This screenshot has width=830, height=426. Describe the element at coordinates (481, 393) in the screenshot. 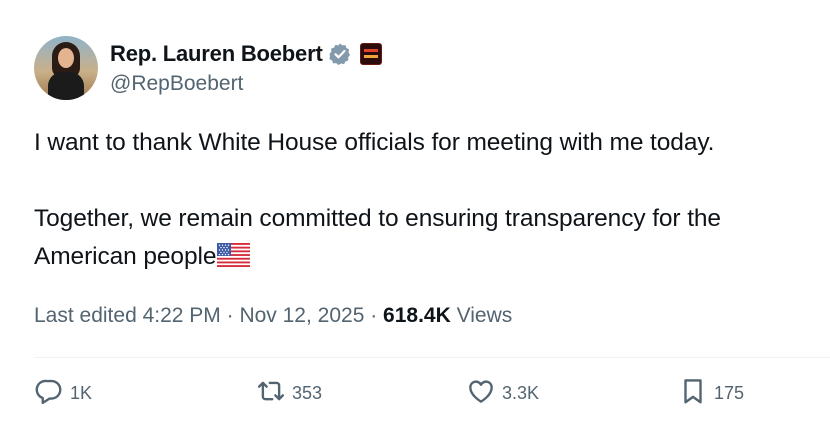

I see `heart-icon` at that location.